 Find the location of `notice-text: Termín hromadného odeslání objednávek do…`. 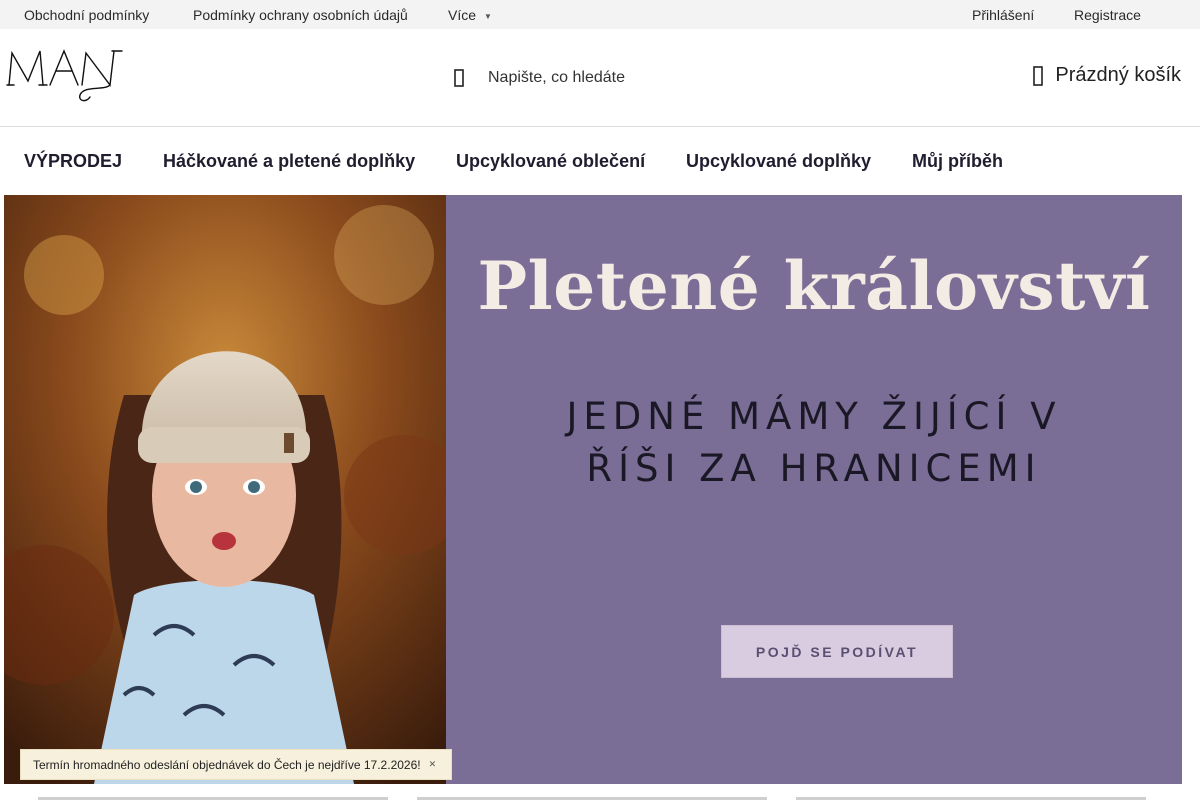

notice-text: Termín hromadného odeslání objednávek do… is located at coordinates (227, 764).